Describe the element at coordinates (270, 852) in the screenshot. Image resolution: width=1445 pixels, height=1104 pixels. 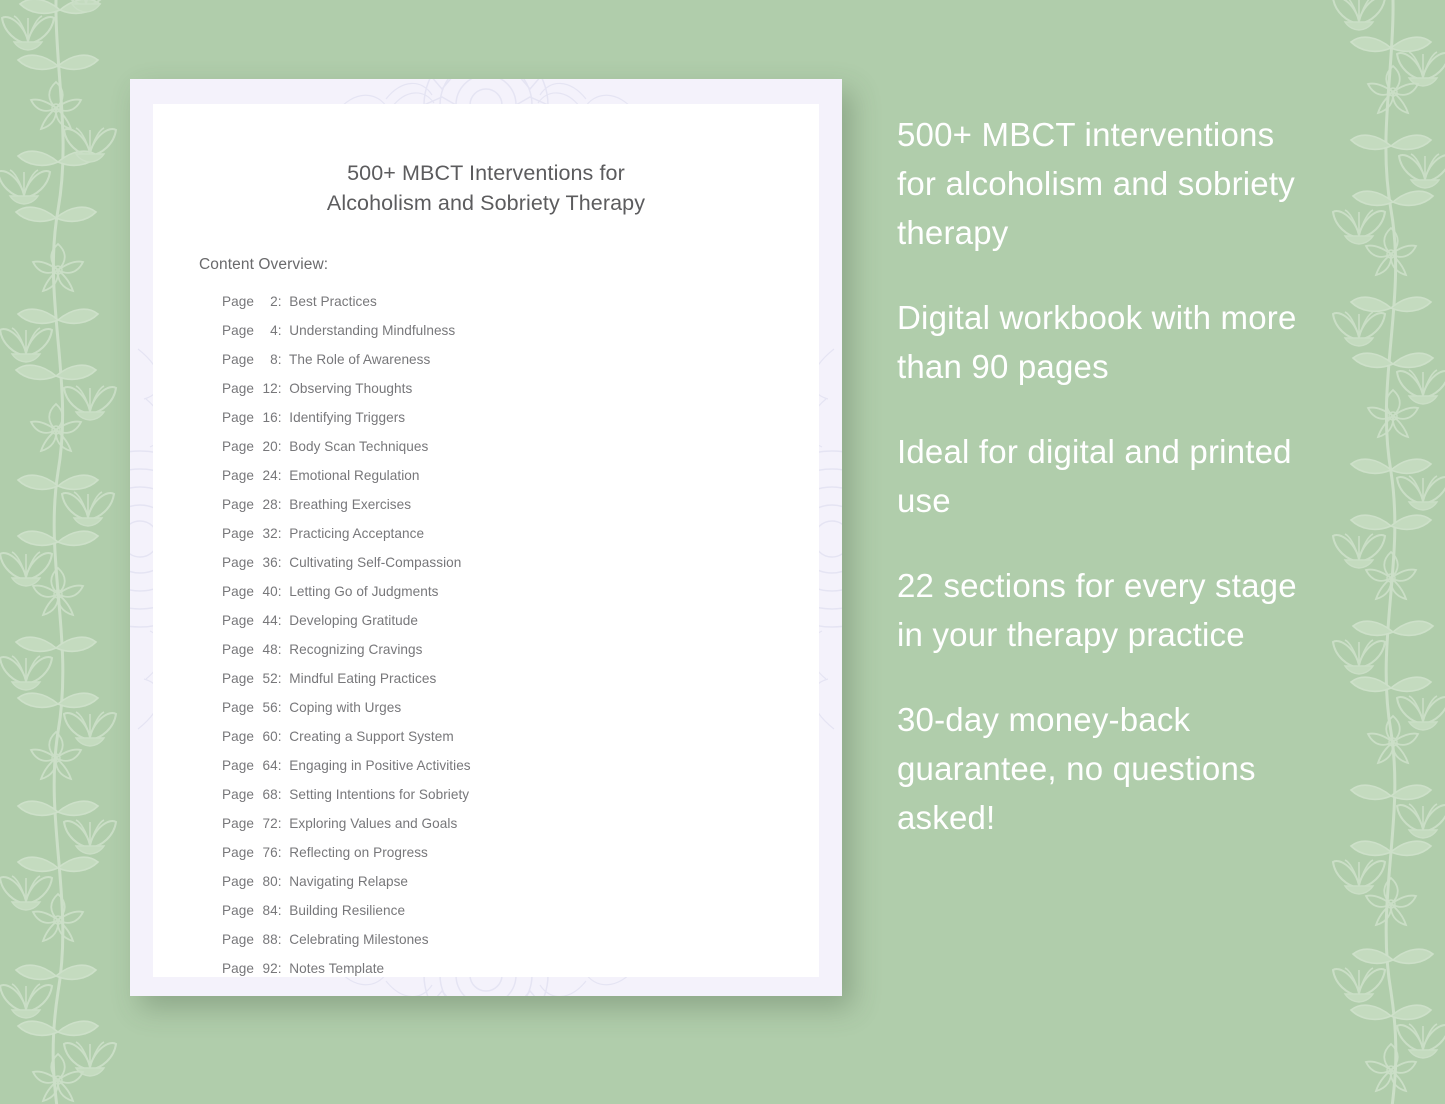
I see `toc-entry-page-number: 76` at that location.